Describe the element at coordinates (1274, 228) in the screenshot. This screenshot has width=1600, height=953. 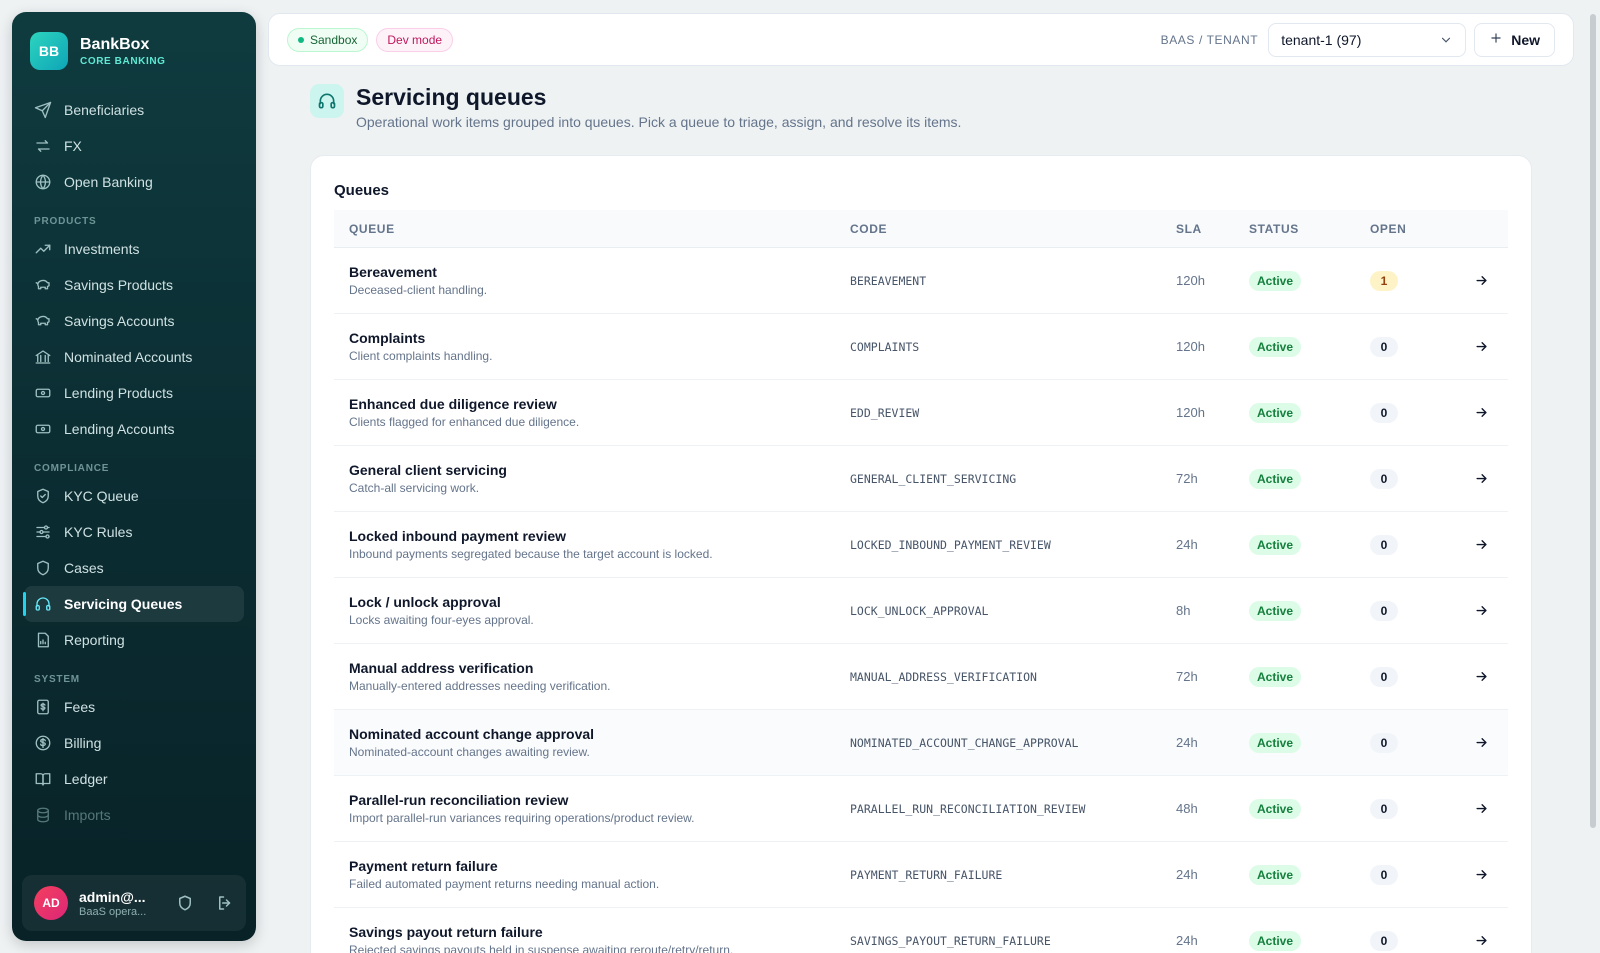
I see `col-status: STATUS` at that location.